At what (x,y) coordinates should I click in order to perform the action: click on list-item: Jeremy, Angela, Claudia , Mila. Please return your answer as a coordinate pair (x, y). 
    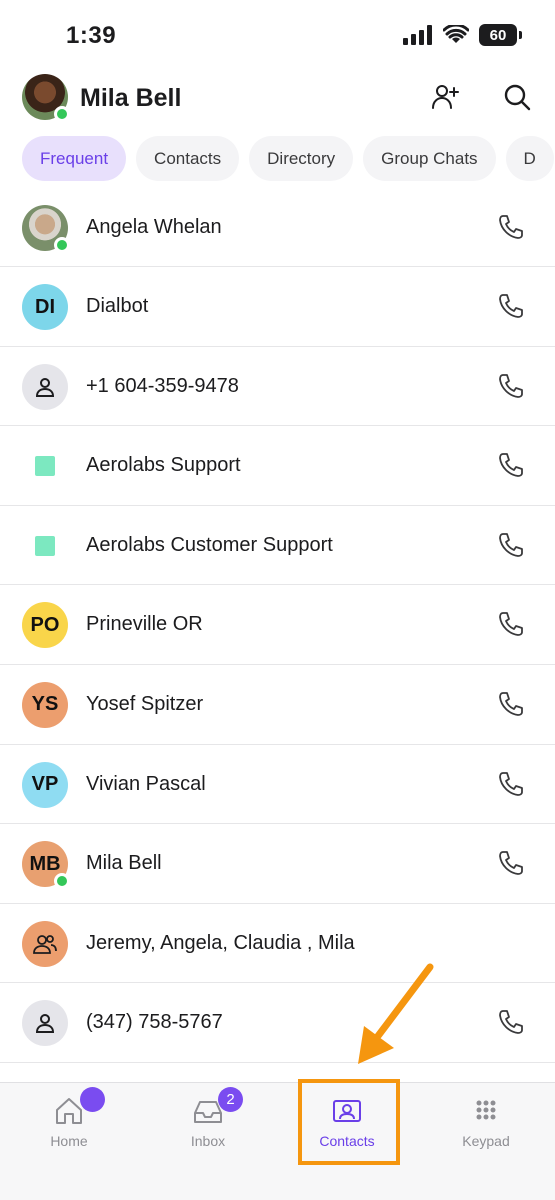
    Looking at the image, I should click on (277, 944).